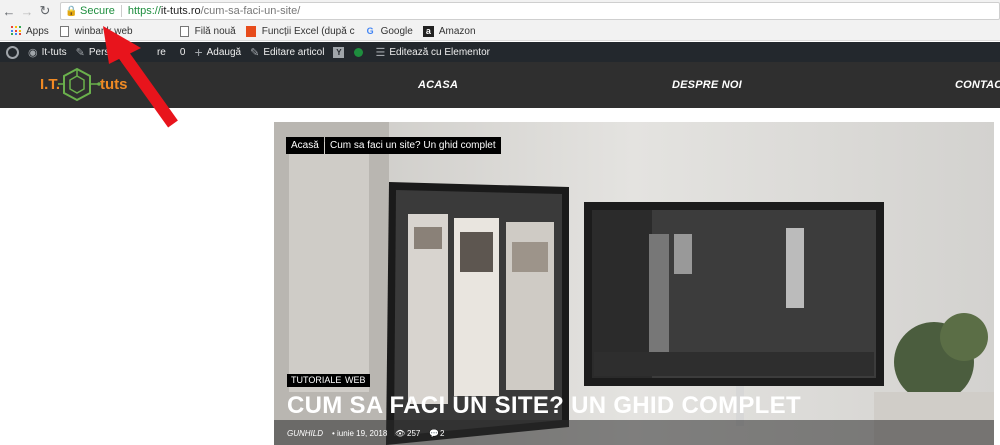 The image size is (1000, 445). What do you see at coordinates (400, 433) in the screenshot?
I see `views-icon: 👁` at bounding box center [400, 433].